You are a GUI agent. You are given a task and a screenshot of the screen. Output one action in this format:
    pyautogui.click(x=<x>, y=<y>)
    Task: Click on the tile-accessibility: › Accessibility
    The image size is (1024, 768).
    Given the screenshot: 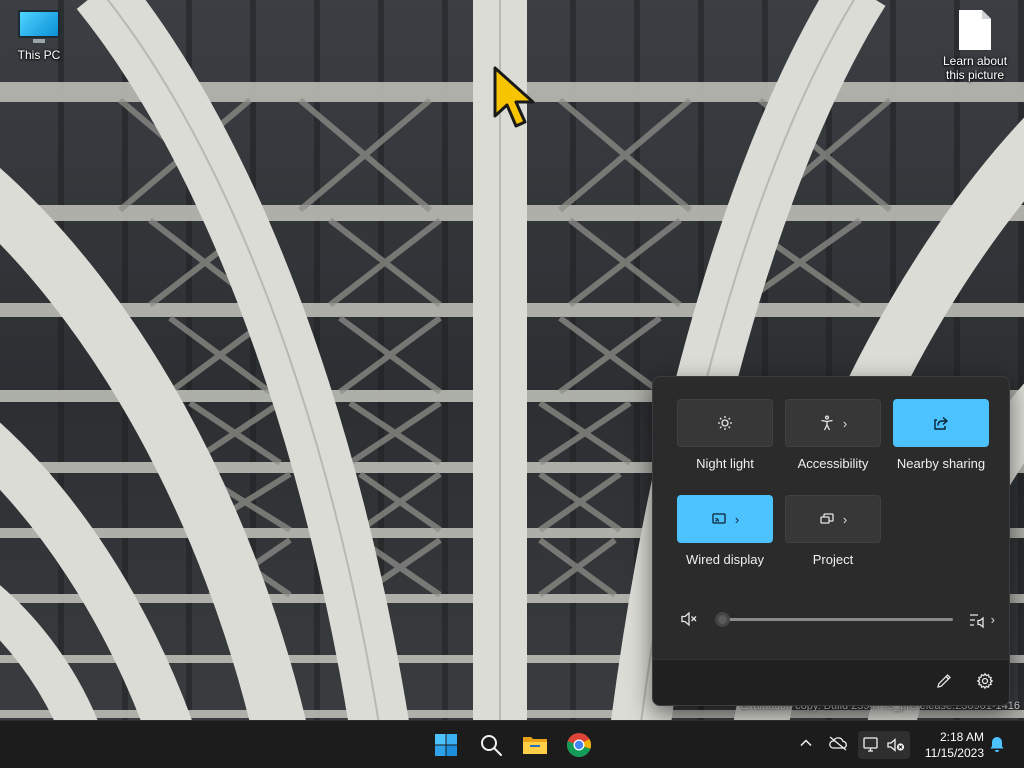 What is the action you would take?
    pyautogui.click(x=833, y=435)
    